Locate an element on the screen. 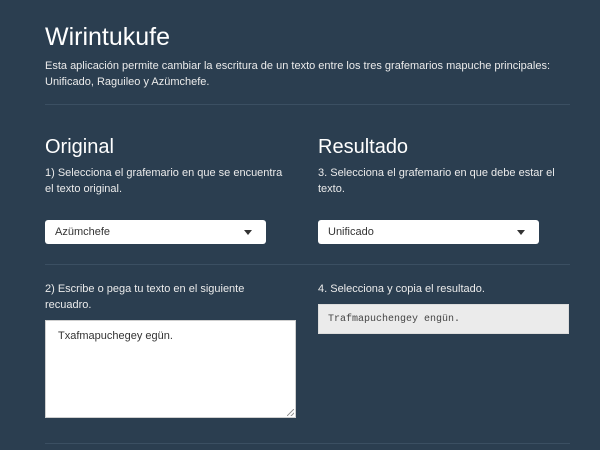 This screenshot has height=450, width=600. original-text-value: Txafmapuchegey egün. is located at coordinates (115, 336).